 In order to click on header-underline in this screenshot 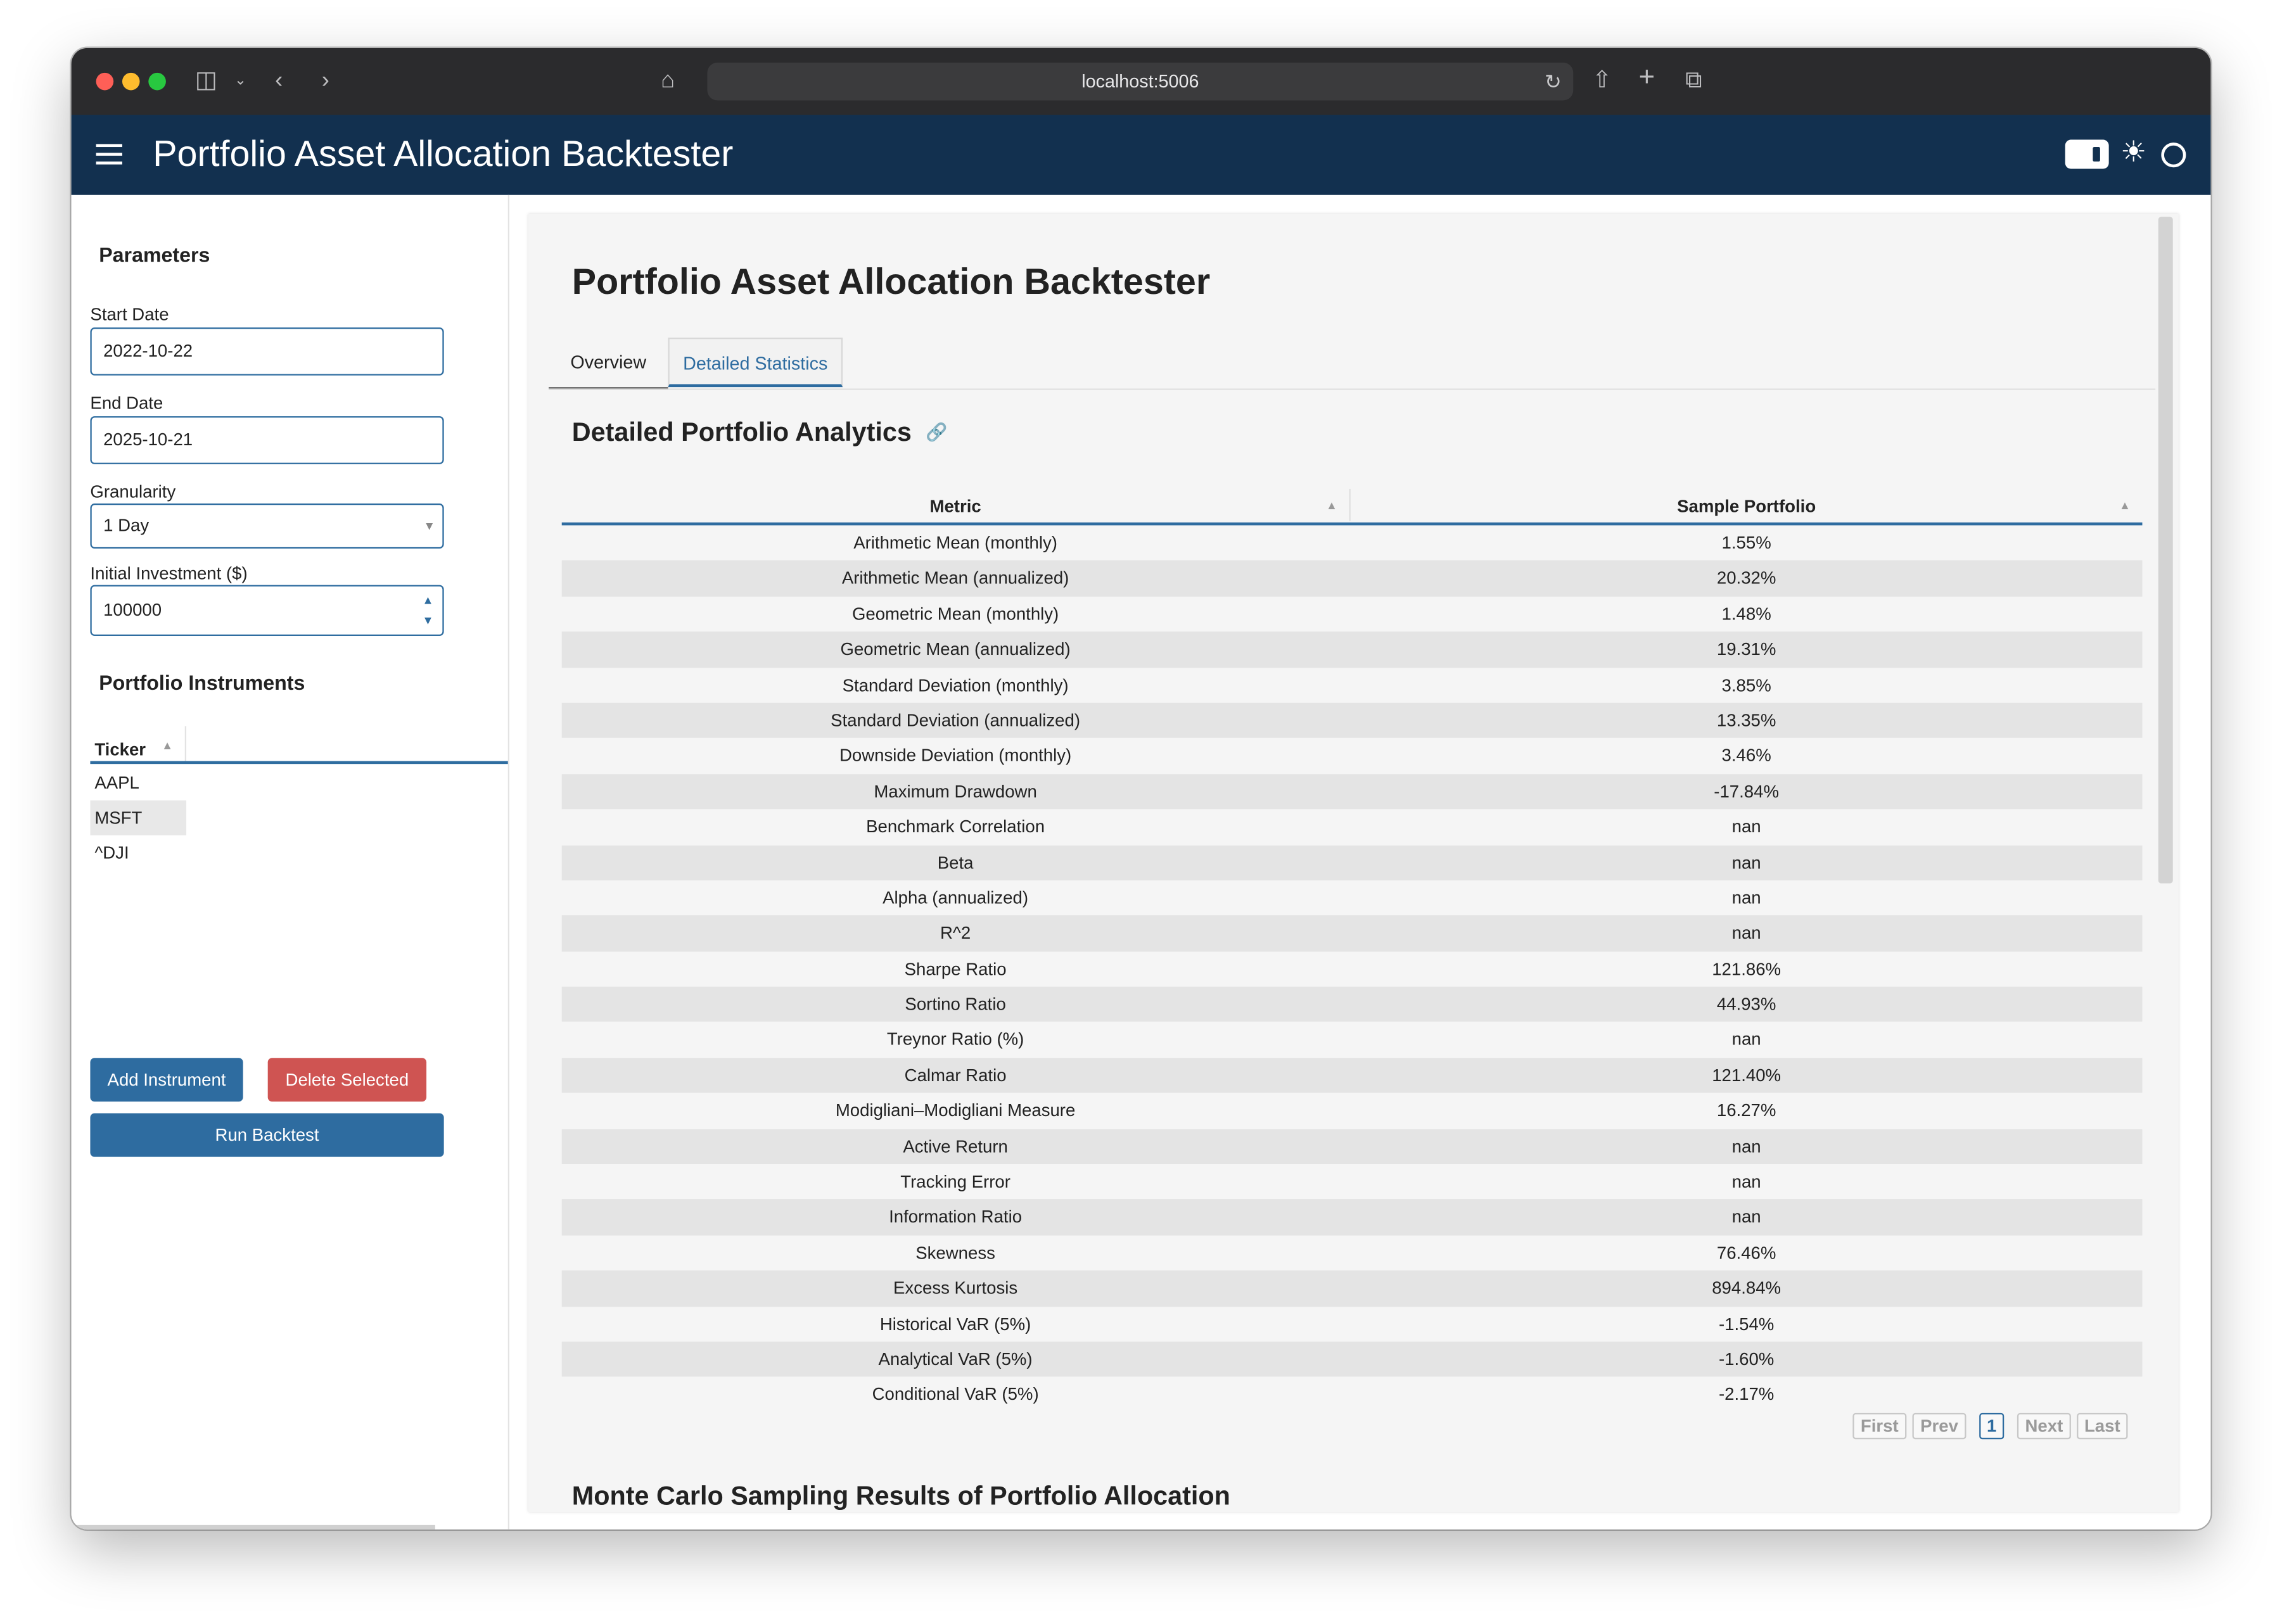, I will do `click(299, 762)`.